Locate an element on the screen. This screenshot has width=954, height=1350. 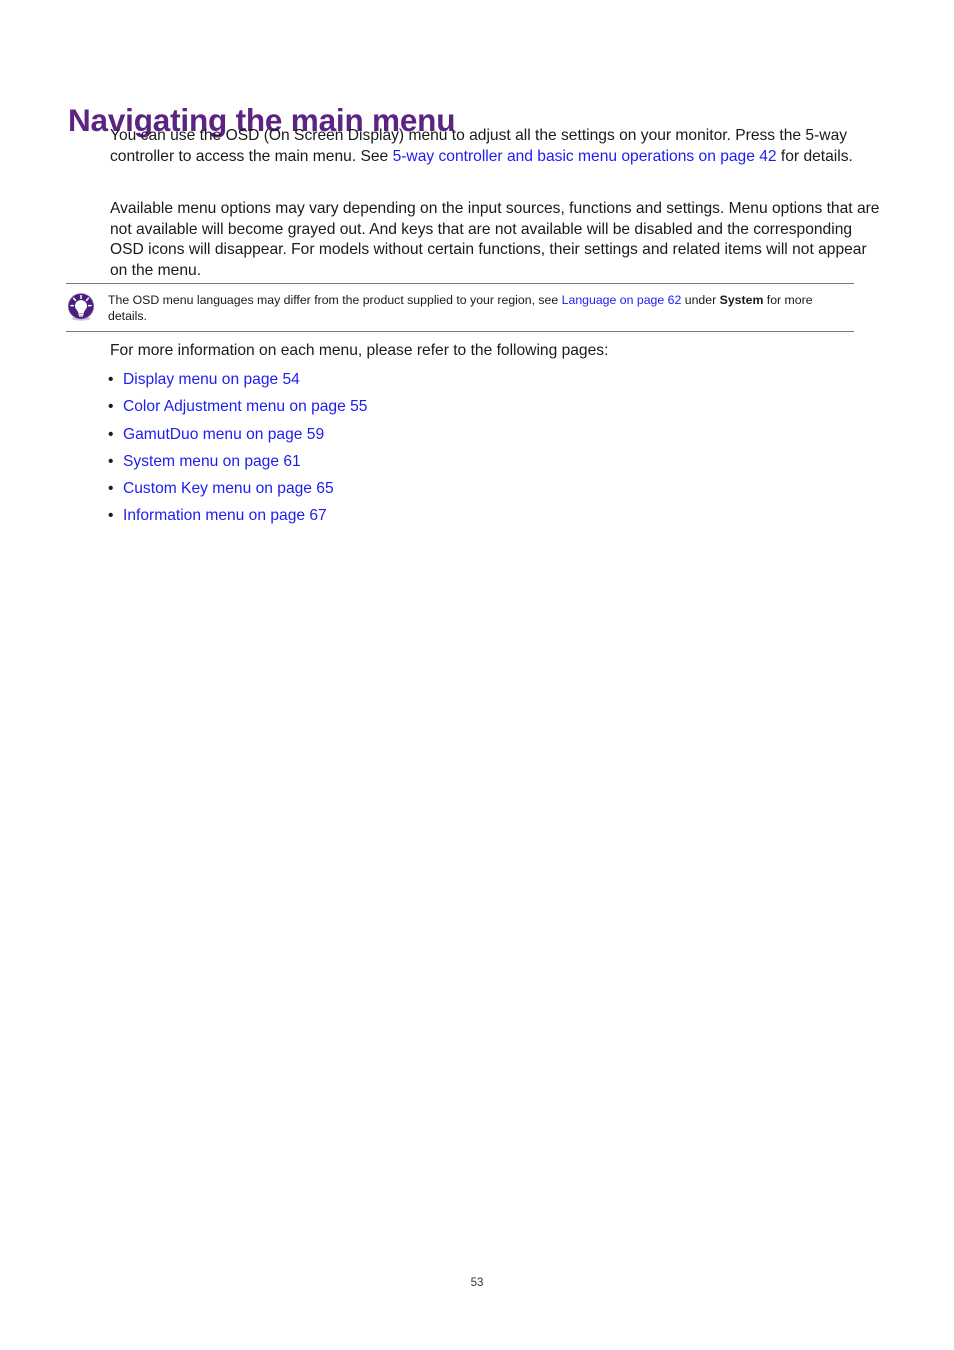
link-information-menu: Information menu on page 67 is located at coordinates (225, 515).